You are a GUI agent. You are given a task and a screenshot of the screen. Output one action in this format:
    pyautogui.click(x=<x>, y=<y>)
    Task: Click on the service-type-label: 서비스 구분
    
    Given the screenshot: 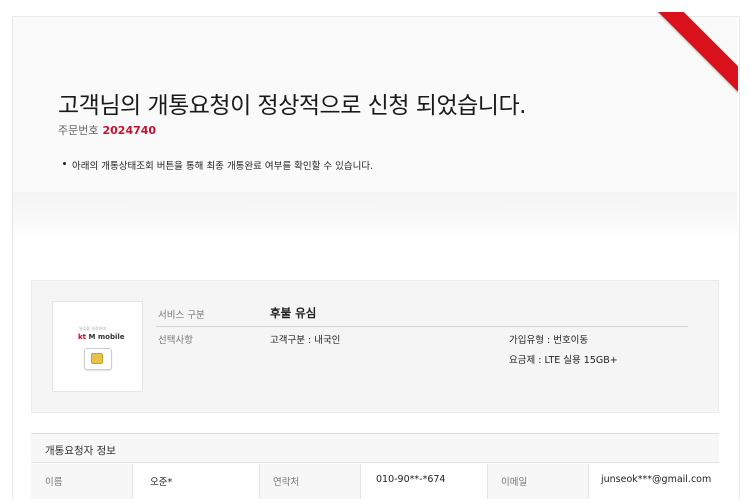 What is the action you would take?
    pyautogui.click(x=181, y=315)
    